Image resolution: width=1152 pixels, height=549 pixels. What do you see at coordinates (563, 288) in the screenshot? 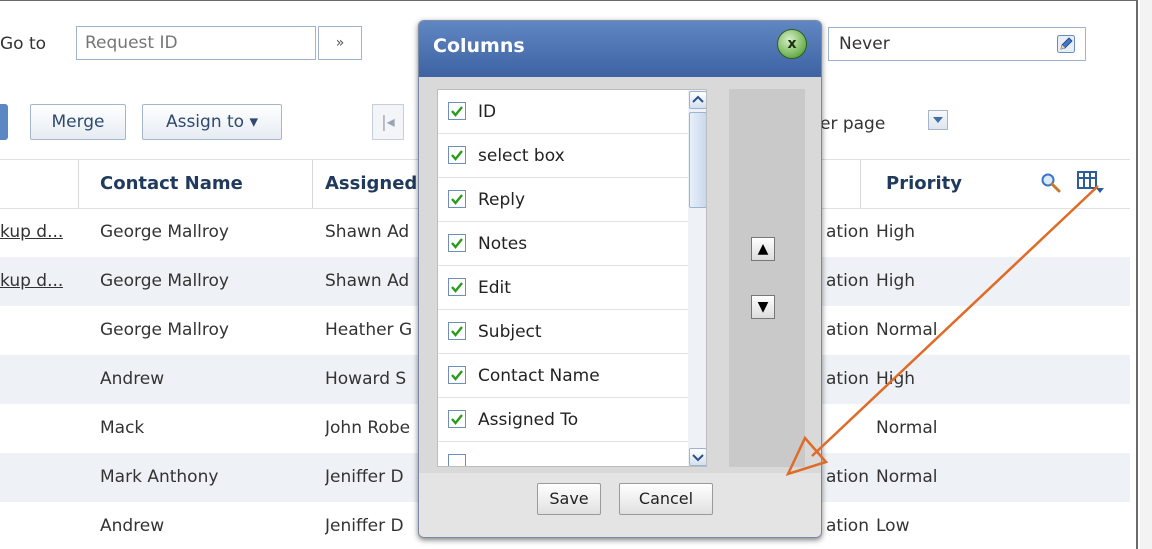
I see `list-item: Edit` at bounding box center [563, 288].